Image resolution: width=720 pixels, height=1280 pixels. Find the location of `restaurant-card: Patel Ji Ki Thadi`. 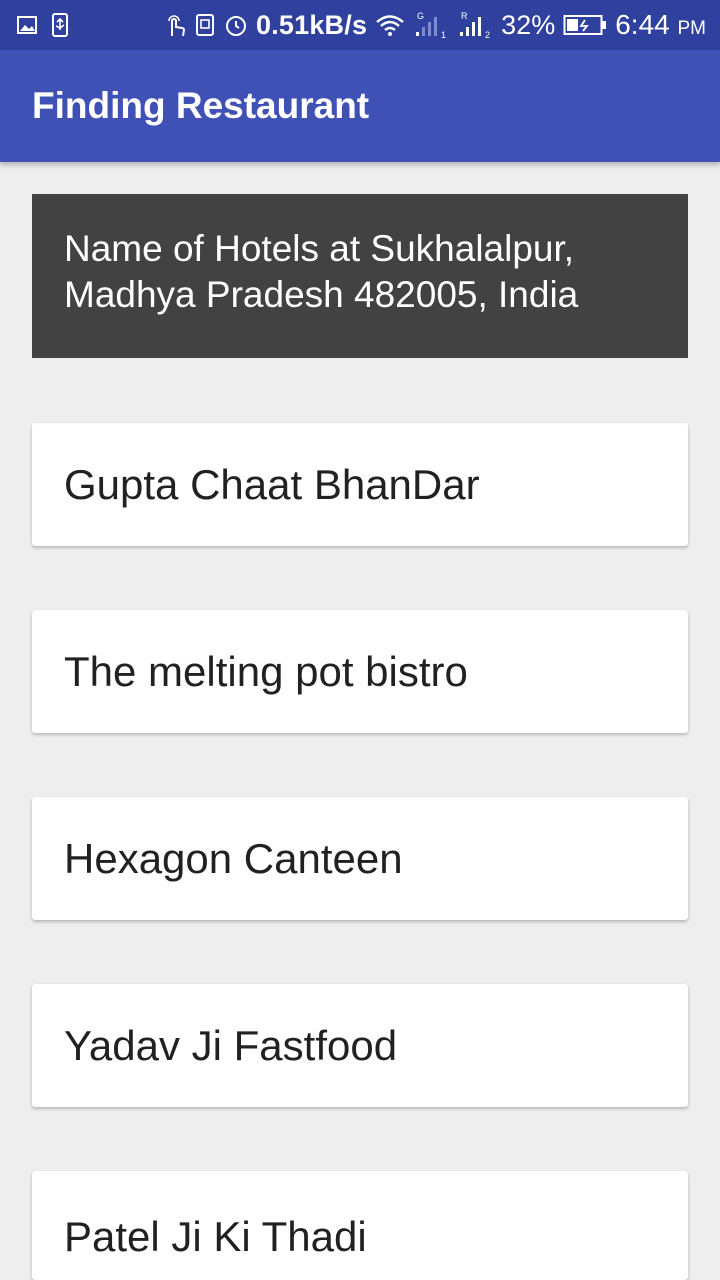

restaurant-card: Patel Ji Ki Thadi is located at coordinates (360, 1225).